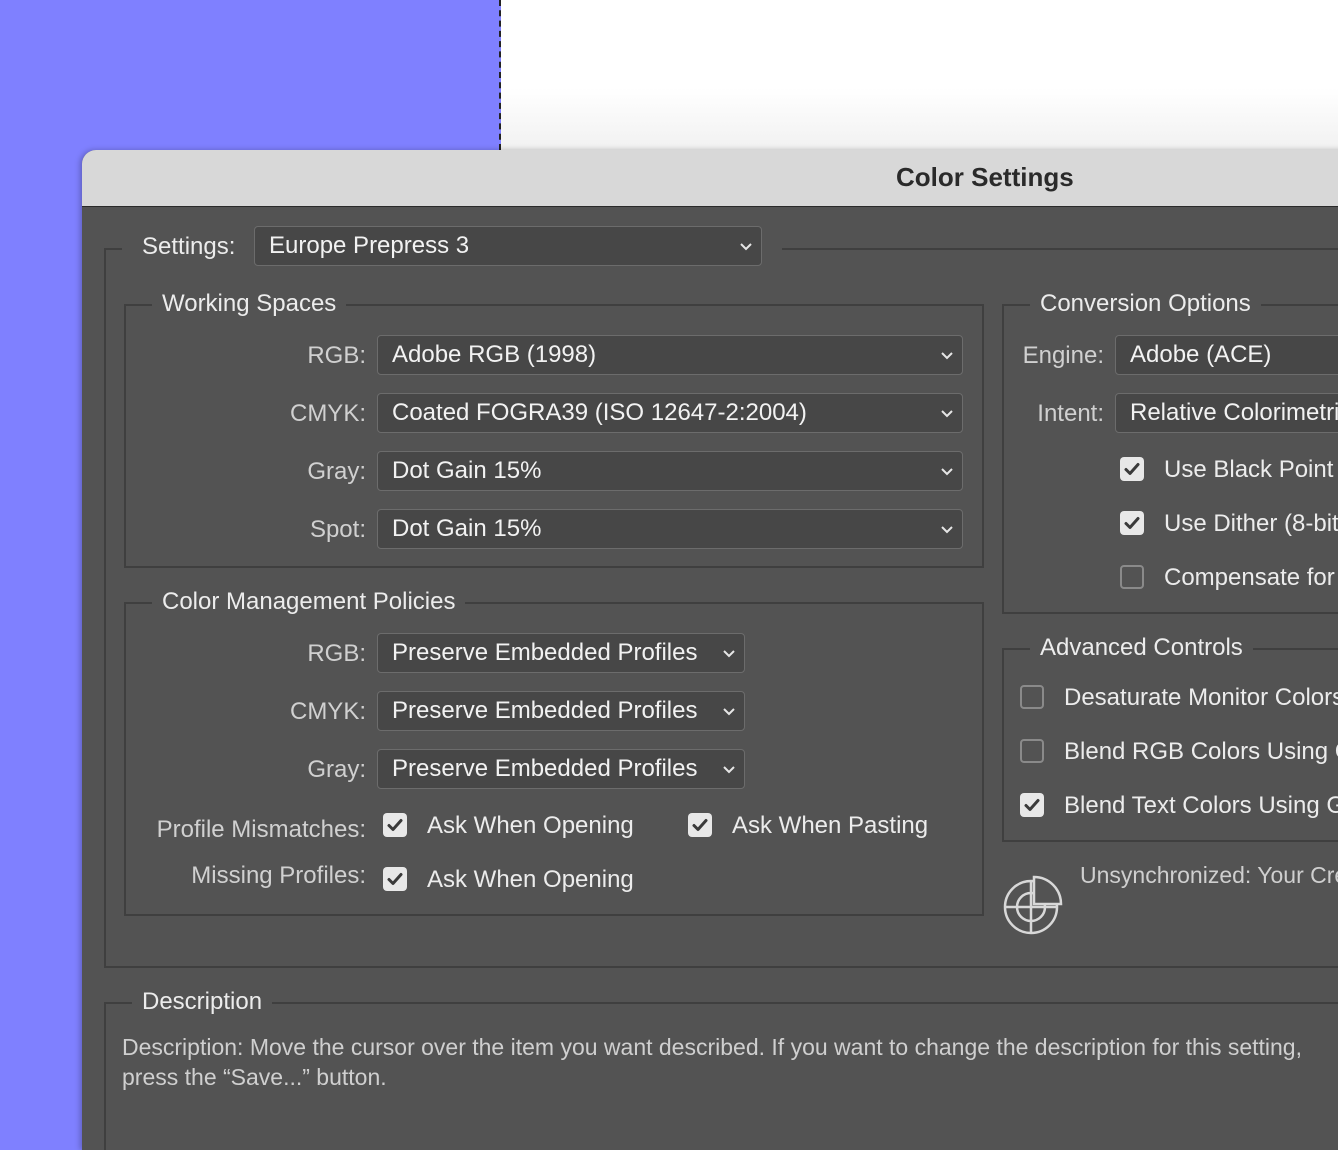 This screenshot has height=1150, width=1338. Describe the element at coordinates (1070, 413) in the screenshot. I see `intent-label: Intent:` at that location.